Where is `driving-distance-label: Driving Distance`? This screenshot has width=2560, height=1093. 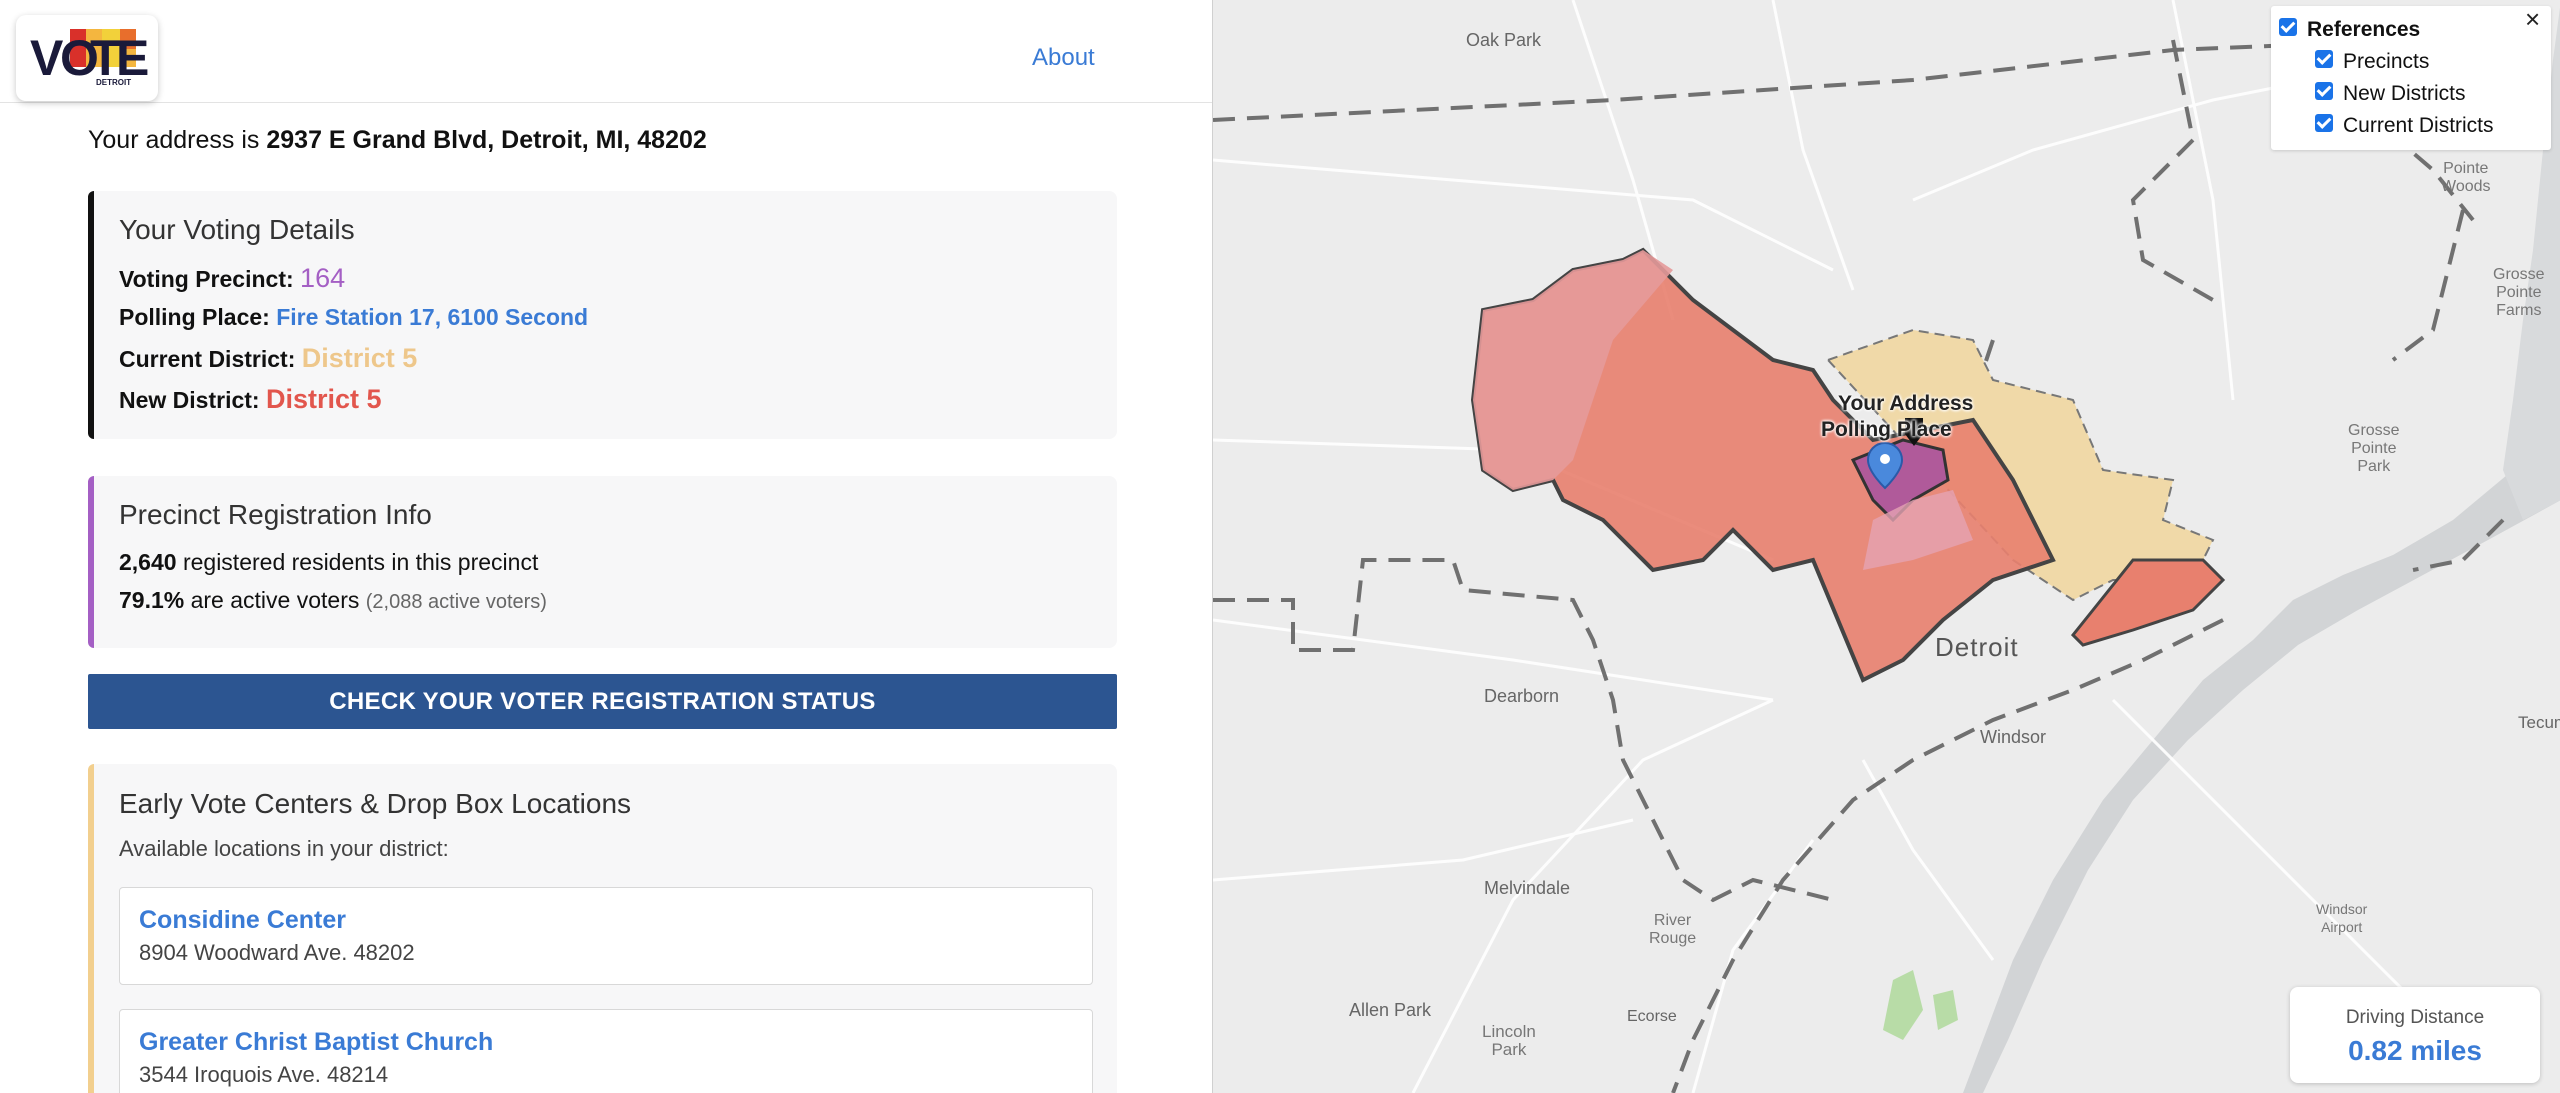 driving-distance-label: Driving Distance is located at coordinates (2415, 1017).